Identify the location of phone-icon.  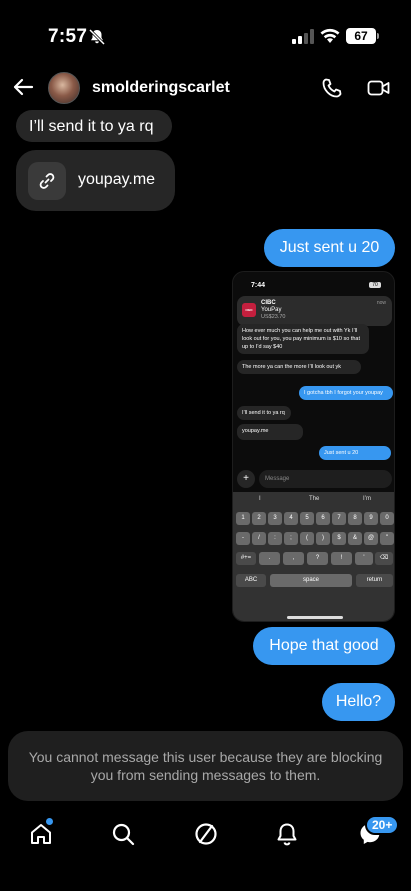
(332, 88).